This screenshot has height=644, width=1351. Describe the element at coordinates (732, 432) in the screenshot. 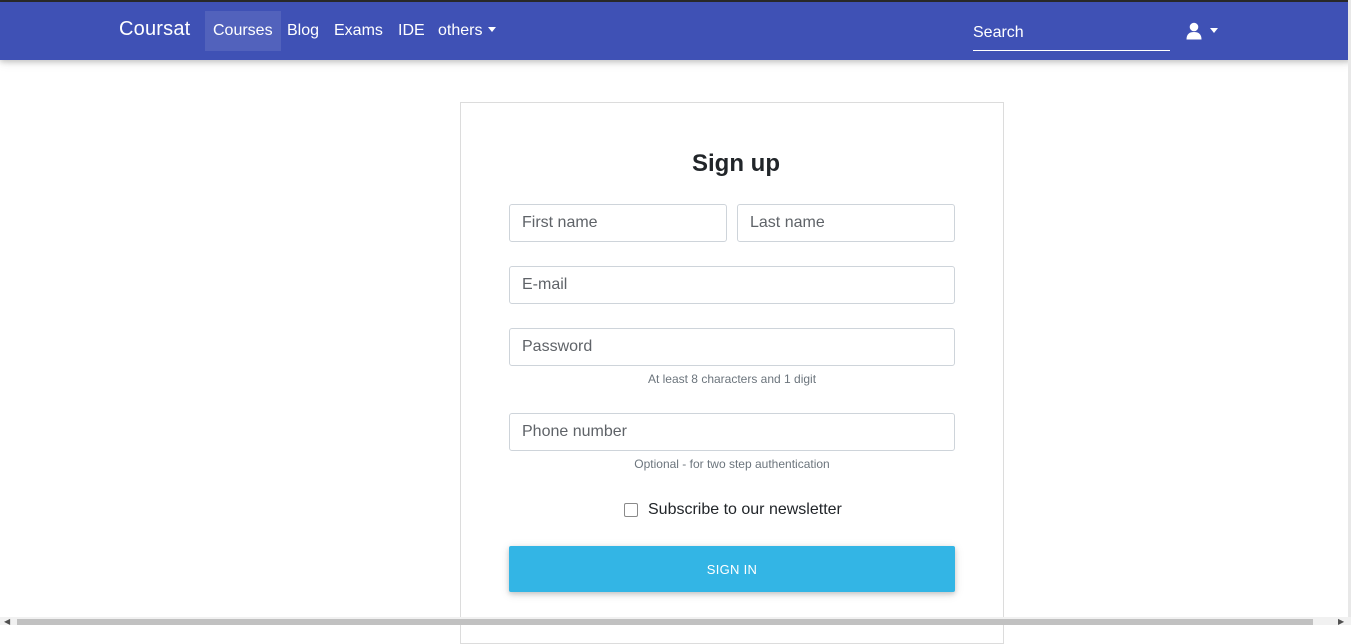

I see `phone-field` at that location.